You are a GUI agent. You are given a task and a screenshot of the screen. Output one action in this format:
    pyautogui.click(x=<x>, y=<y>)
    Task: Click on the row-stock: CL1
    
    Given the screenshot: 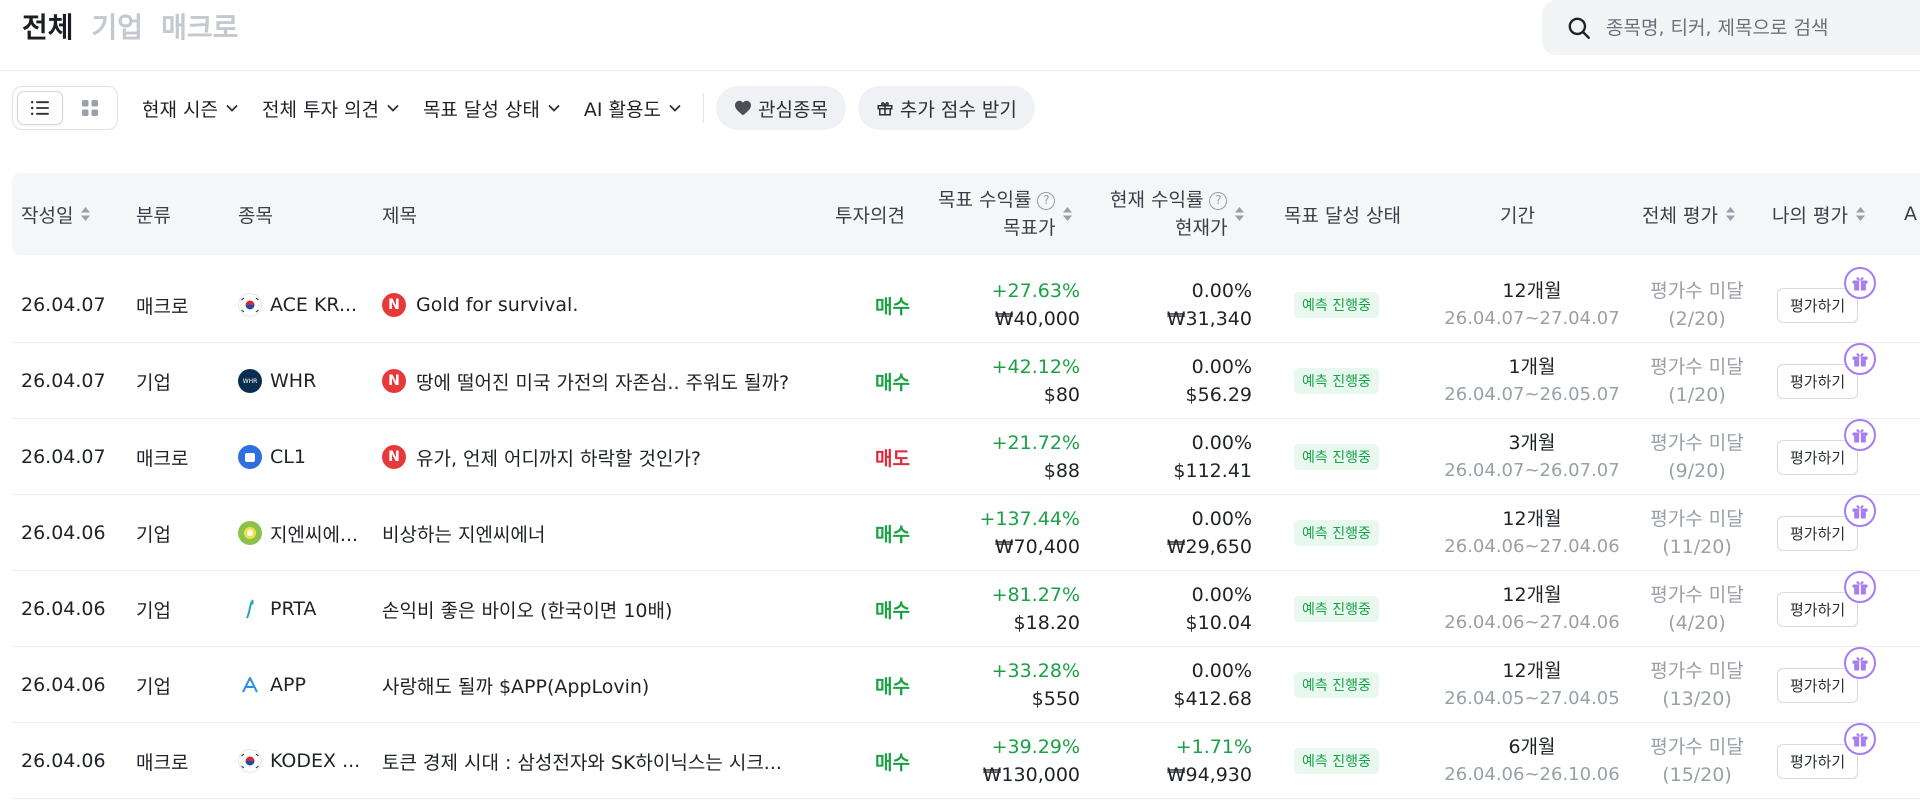 What is the action you would take?
    pyautogui.click(x=272, y=457)
    